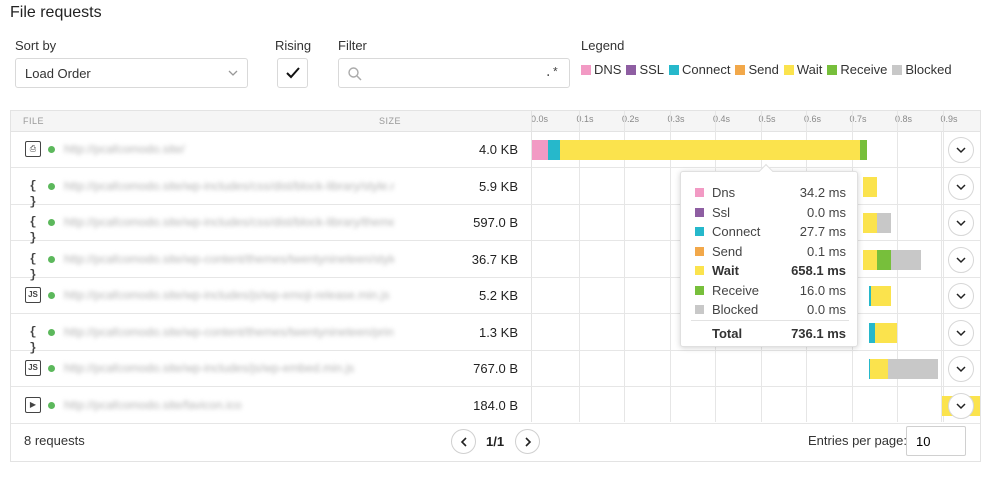  I want to click on next-page-button, so click(527, 441).